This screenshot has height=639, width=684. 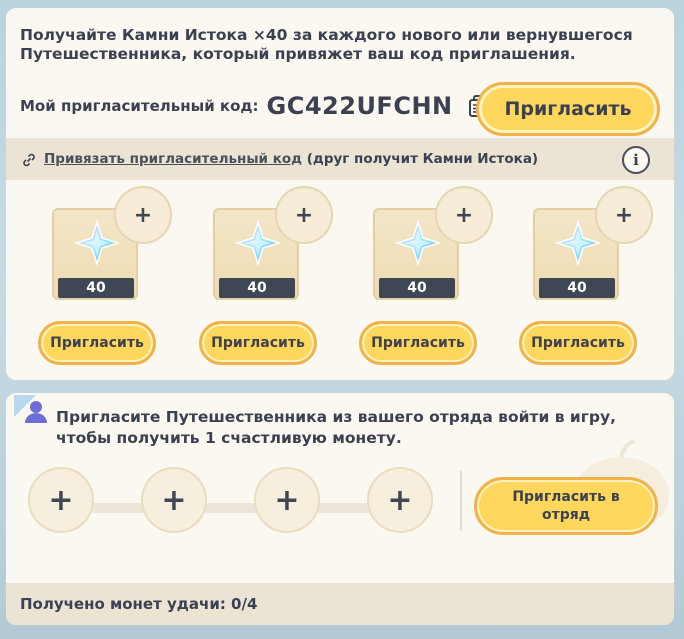 What do you see at coordinates (139, 604) in the screenshot?
I see `lucky-coins-status: Получено монет удачи: 0/4` at bounding box center [139, 604].